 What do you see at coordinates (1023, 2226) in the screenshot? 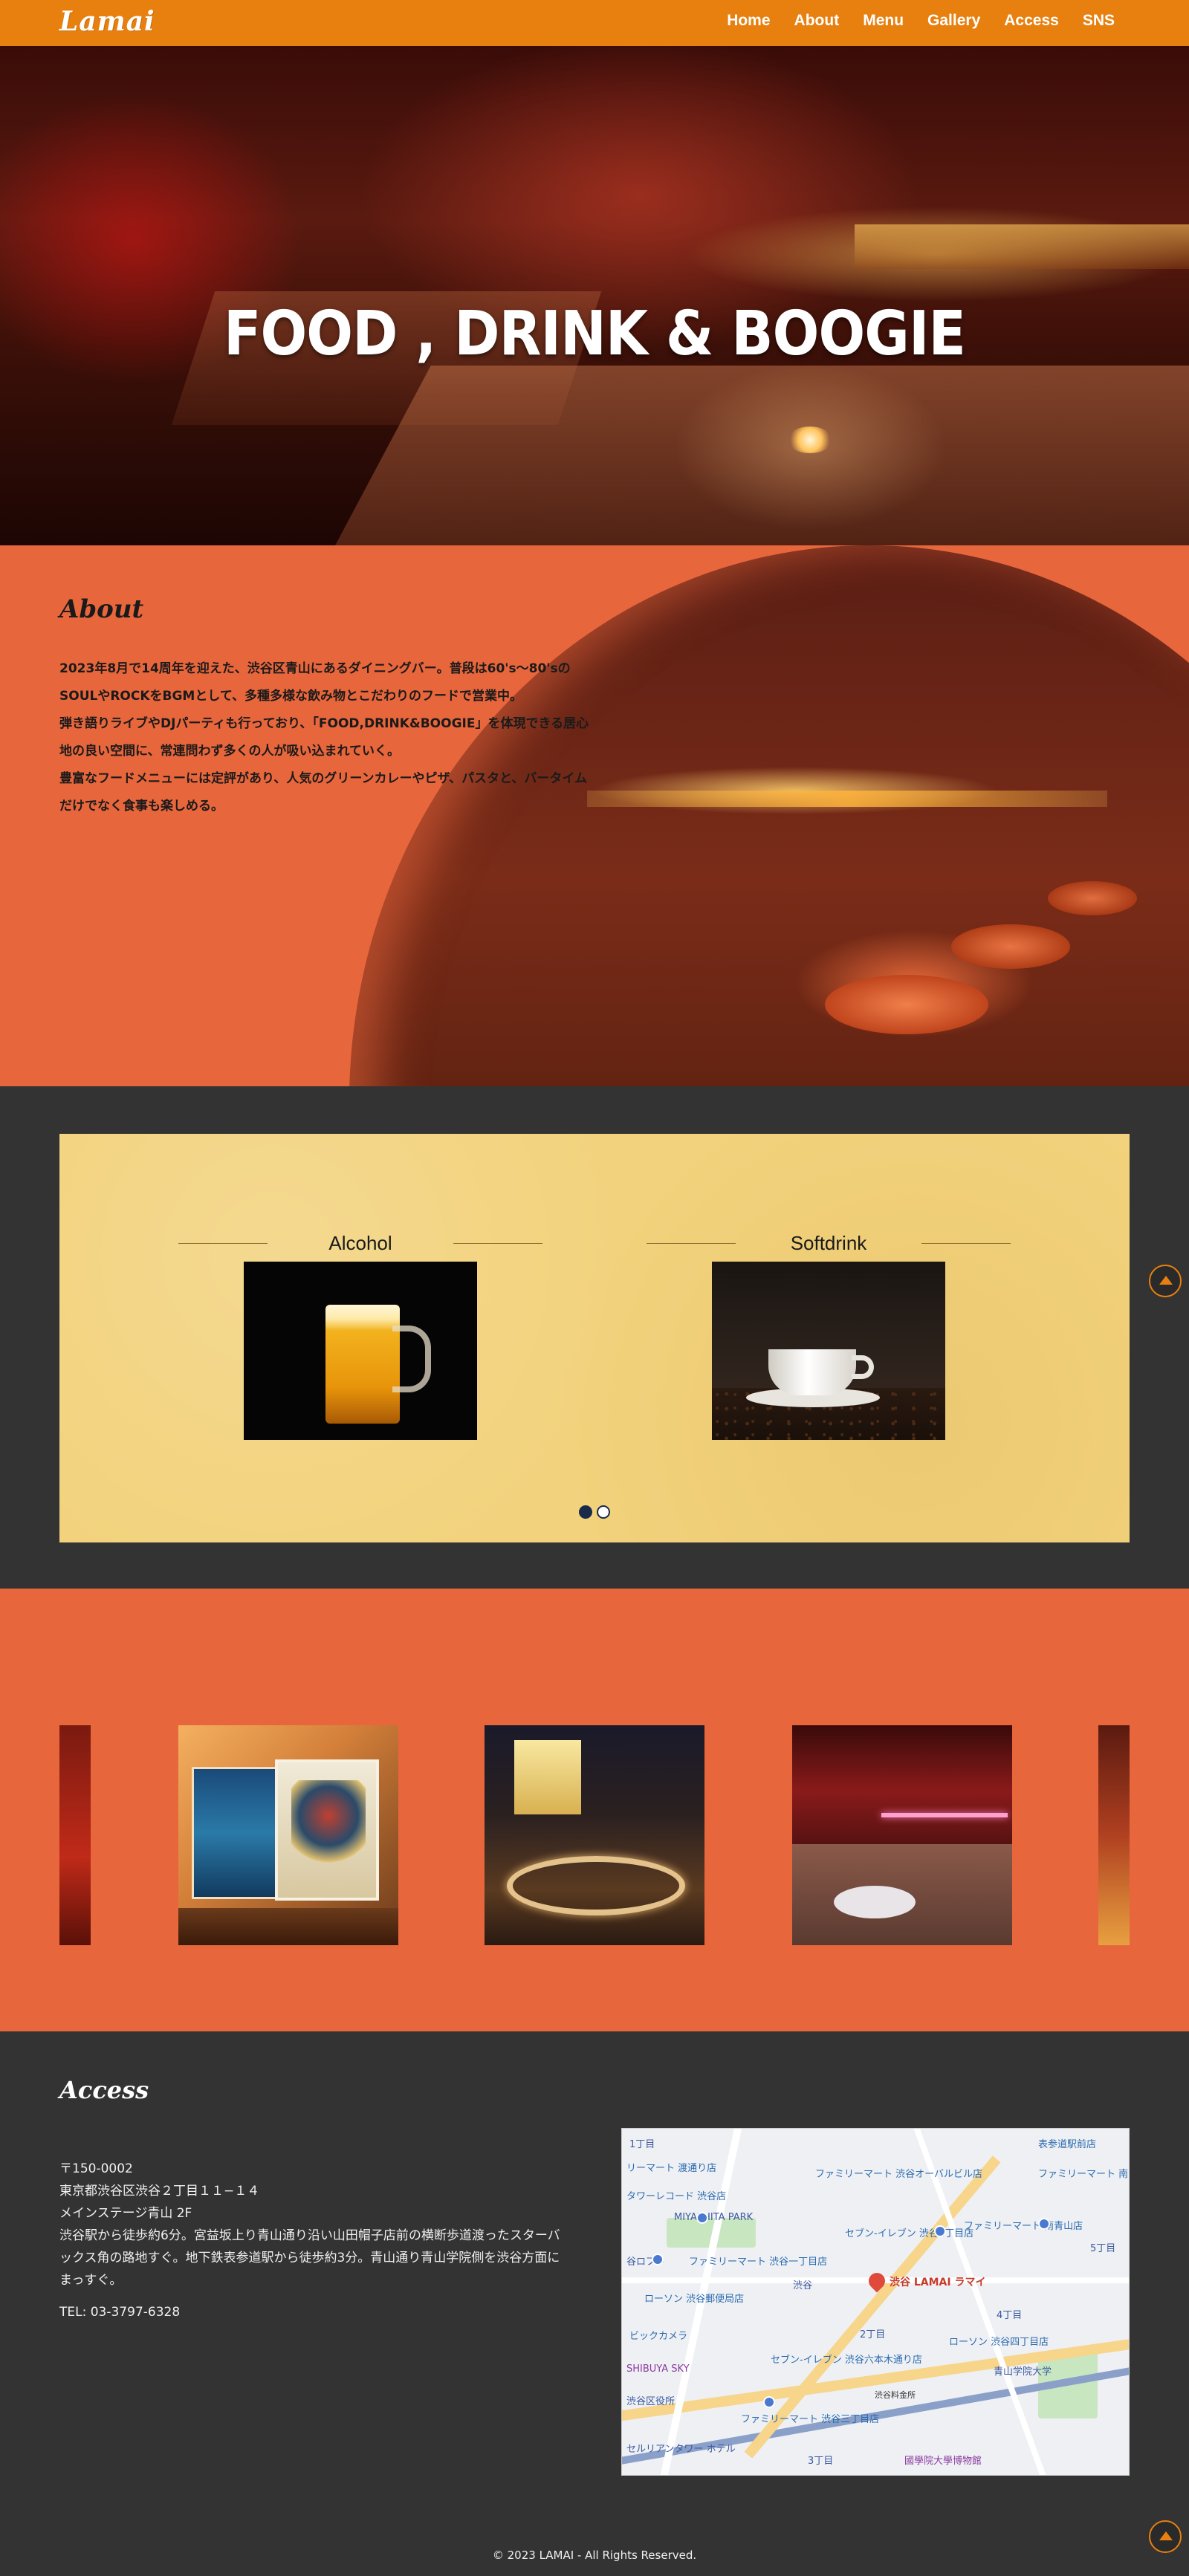
I see `map-label: ファミリーマート 南青山店` at bounding box center [1023, 2226].